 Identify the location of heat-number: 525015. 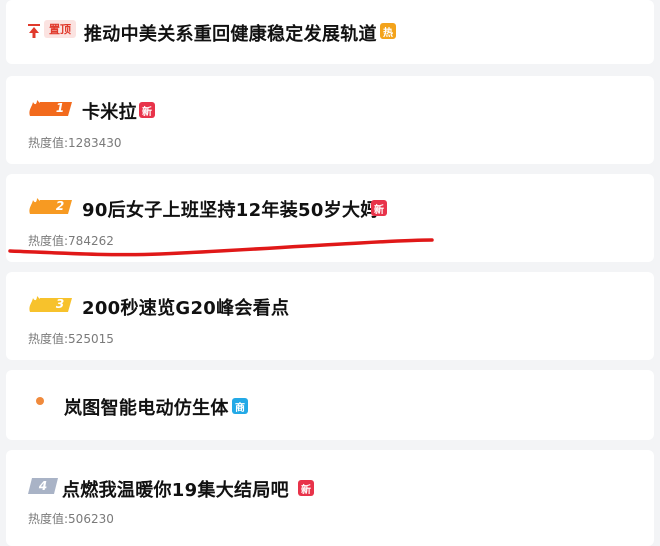
(91, 339).